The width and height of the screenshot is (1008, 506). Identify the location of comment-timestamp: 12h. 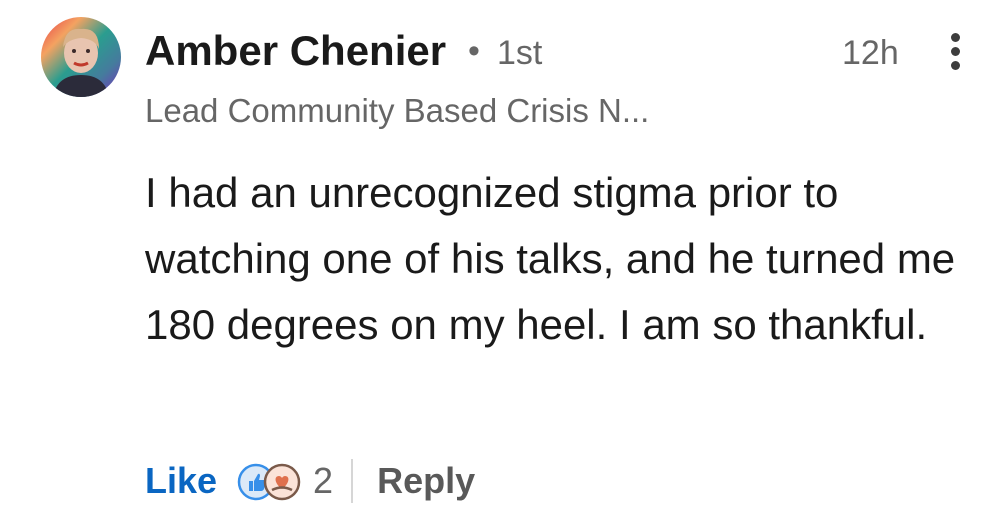
(870, 53).